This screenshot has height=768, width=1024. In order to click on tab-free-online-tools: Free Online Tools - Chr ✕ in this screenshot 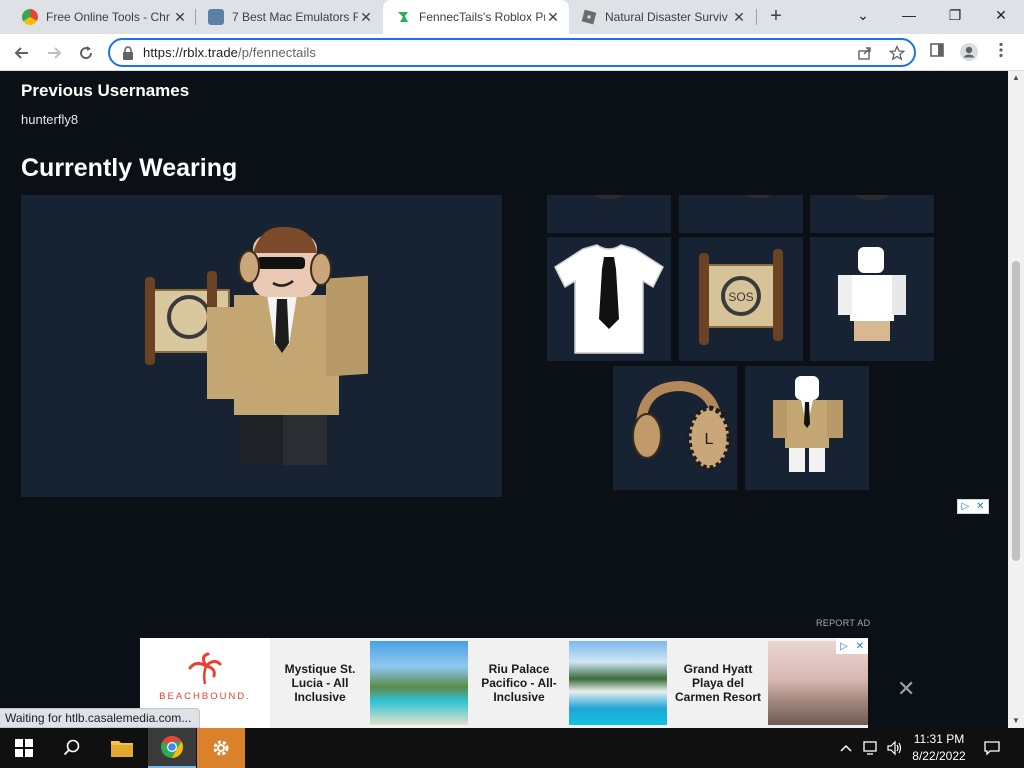, I will do `click(103, 17)`.